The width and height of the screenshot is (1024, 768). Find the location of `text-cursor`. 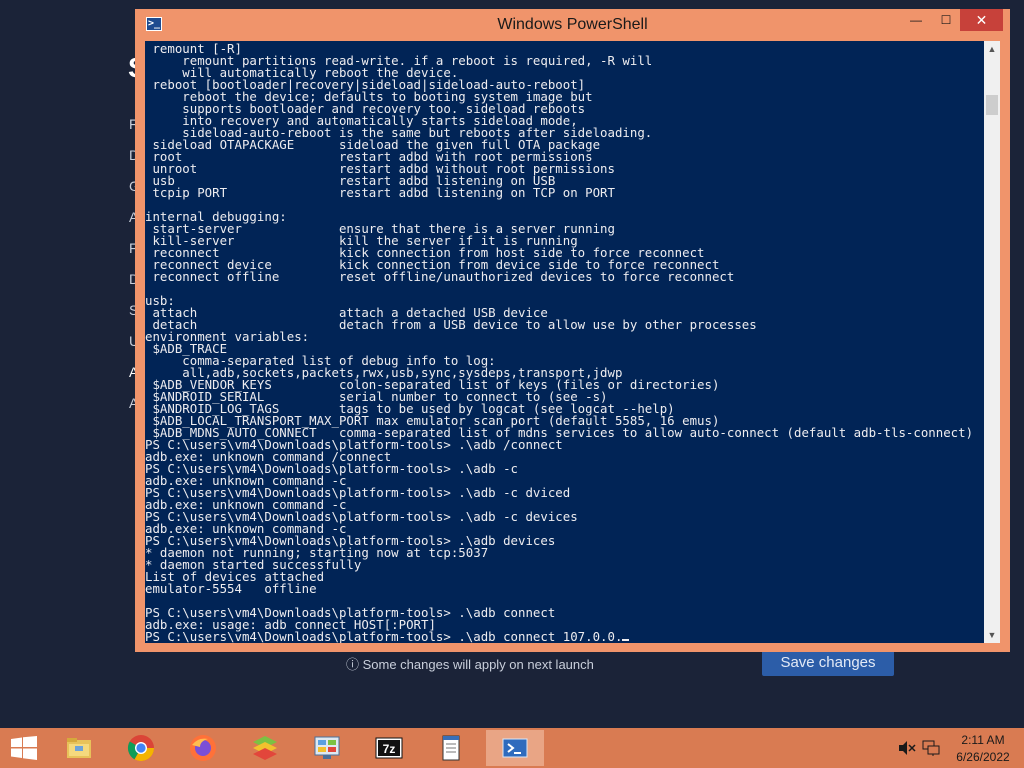

text-cursor is located at coordinates (626, 640).